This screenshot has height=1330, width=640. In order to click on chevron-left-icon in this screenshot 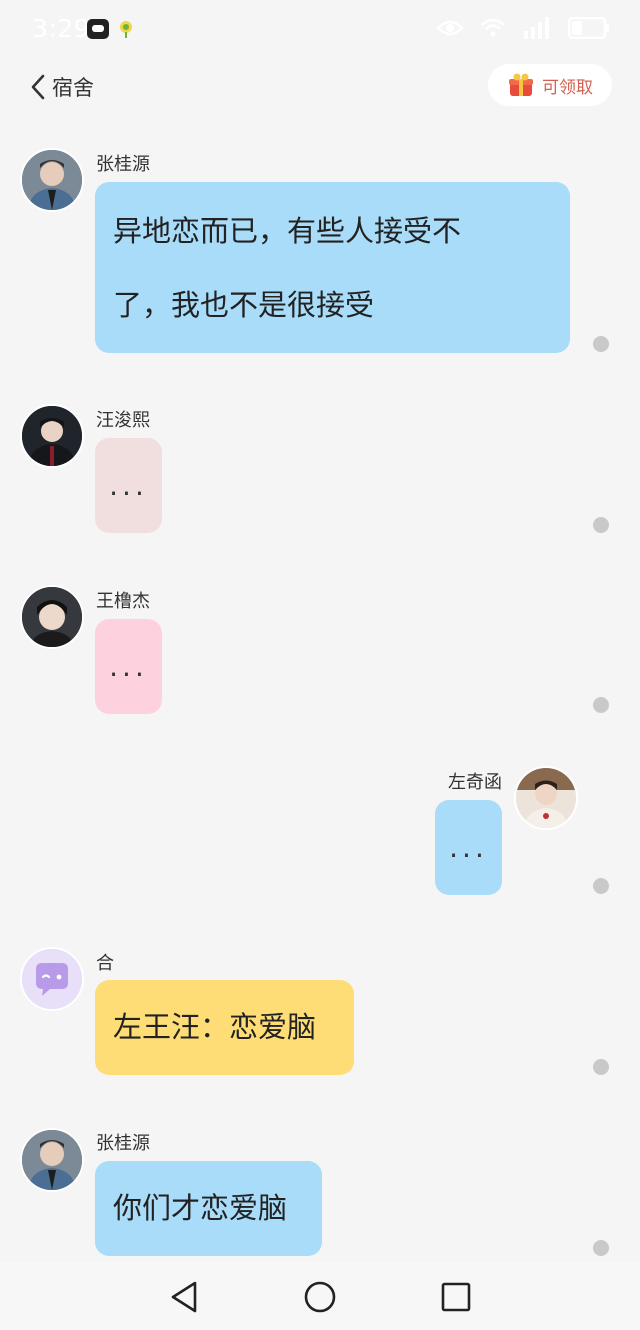, I will do `click(38, 87)`.